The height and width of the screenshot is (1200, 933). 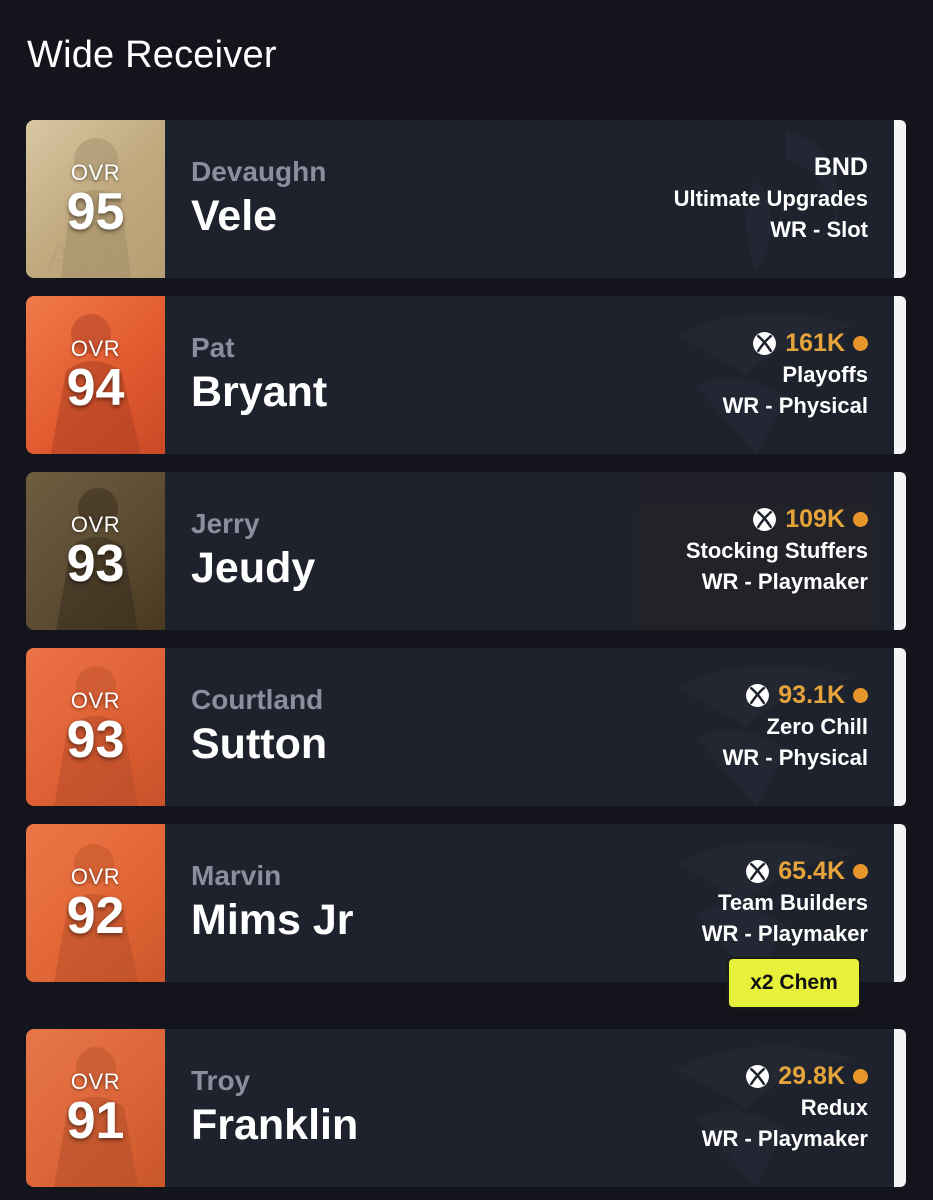 I want to click on player-card-art: OVR 92, so click(x=95, y=903).